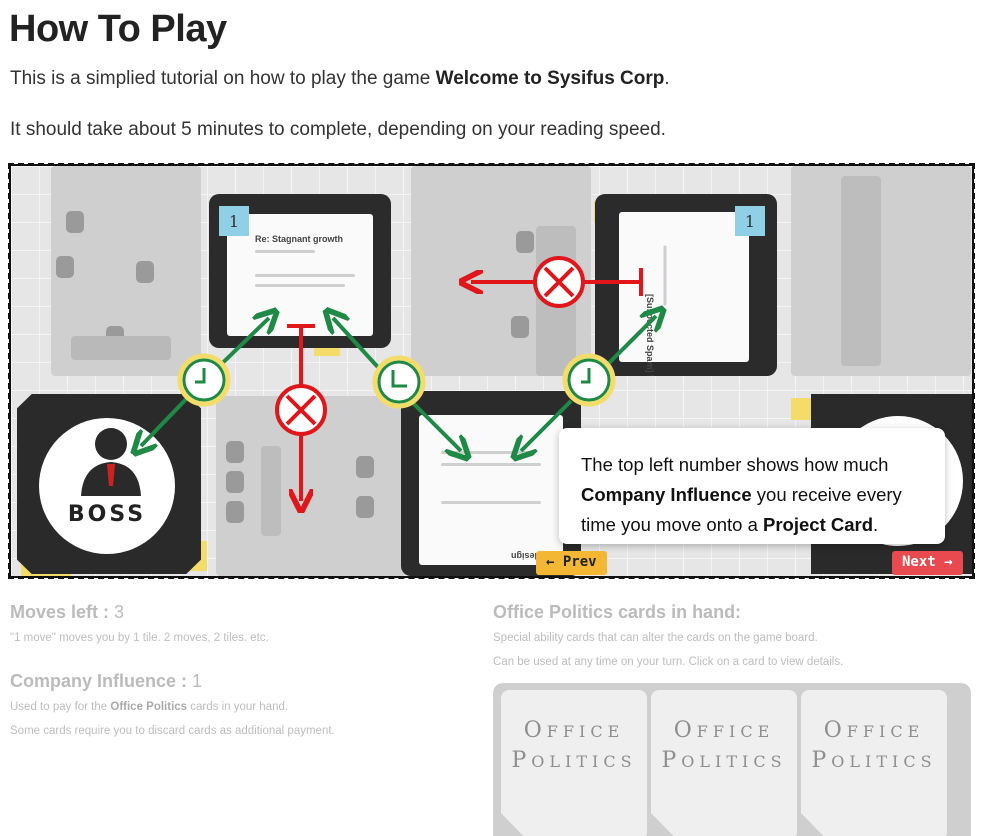 The width and height of the screenshot is (992, 836). Describe the element at coordinates (818, 524) in the screenshot. I see `tooltip-keyword: Project Card` at that location.